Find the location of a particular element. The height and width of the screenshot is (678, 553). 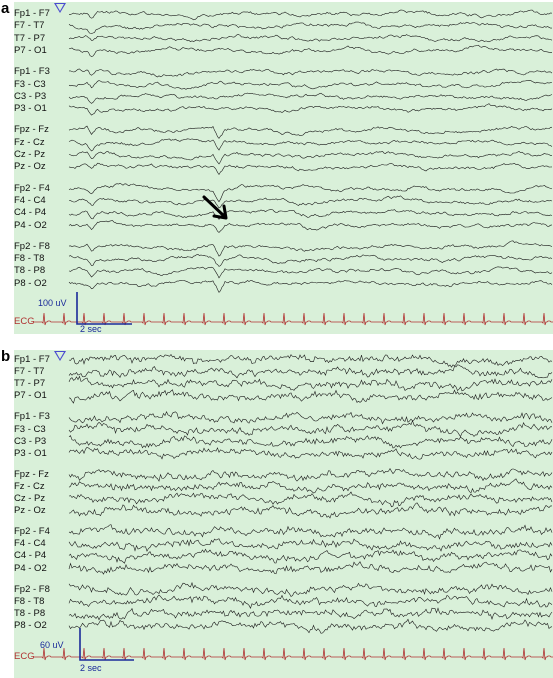

calibration-bar is located at coordinates (106, 644).